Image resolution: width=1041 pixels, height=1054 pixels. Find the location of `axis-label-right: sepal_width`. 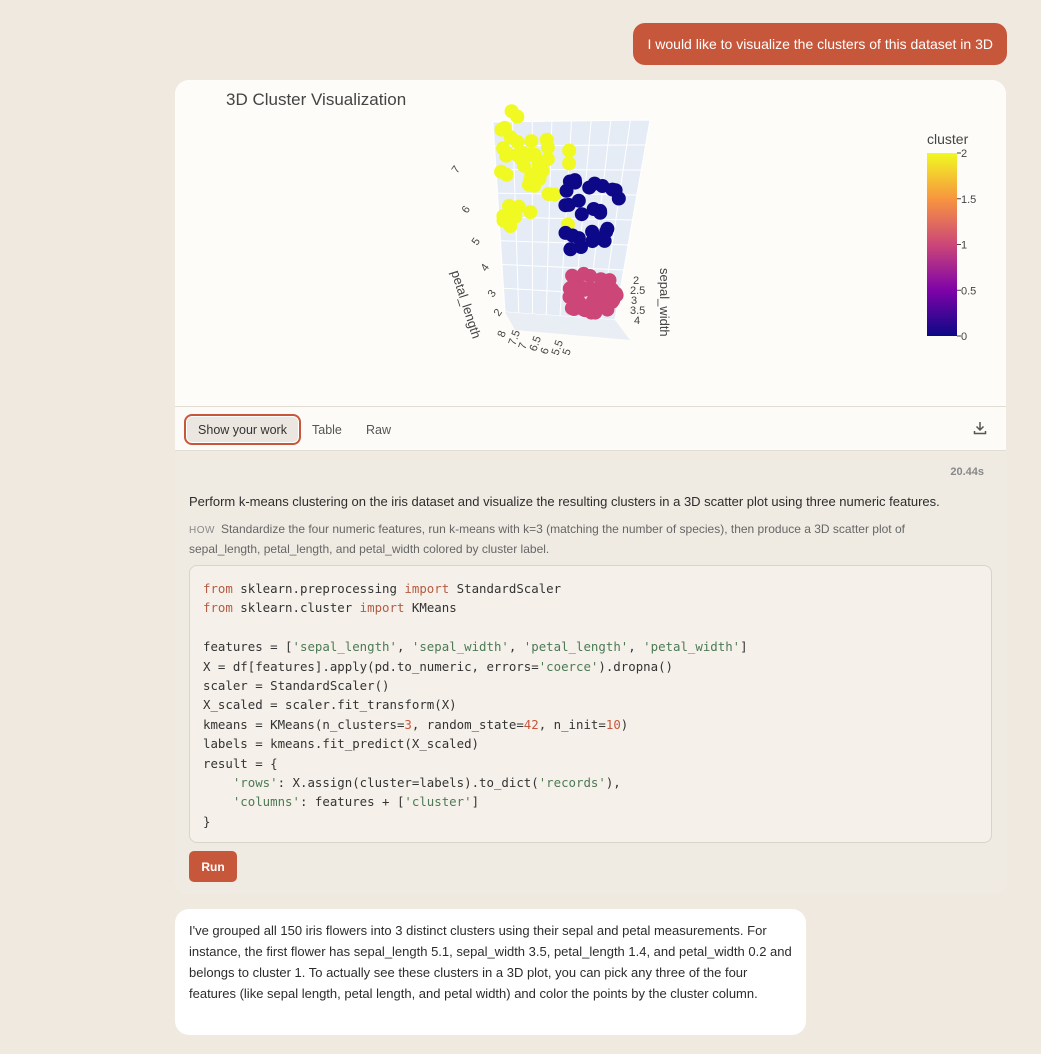

axis-label-right: sepal_width is located at coordinates (664, 302).